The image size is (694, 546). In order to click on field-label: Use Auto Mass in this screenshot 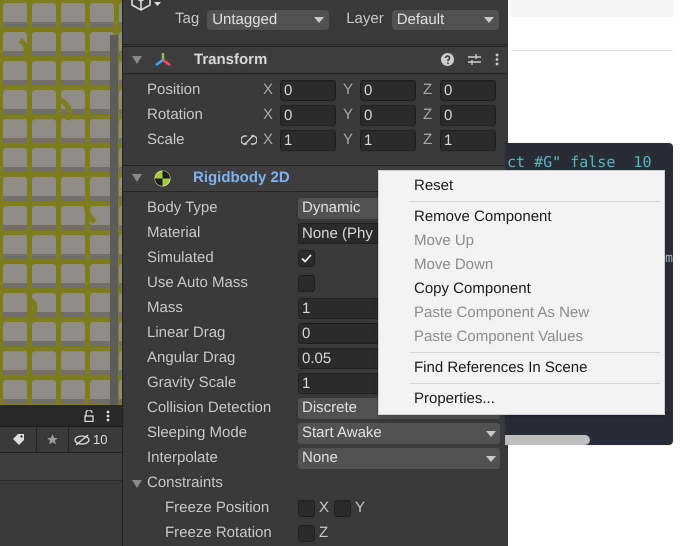, I will do `click(198, 283)`.